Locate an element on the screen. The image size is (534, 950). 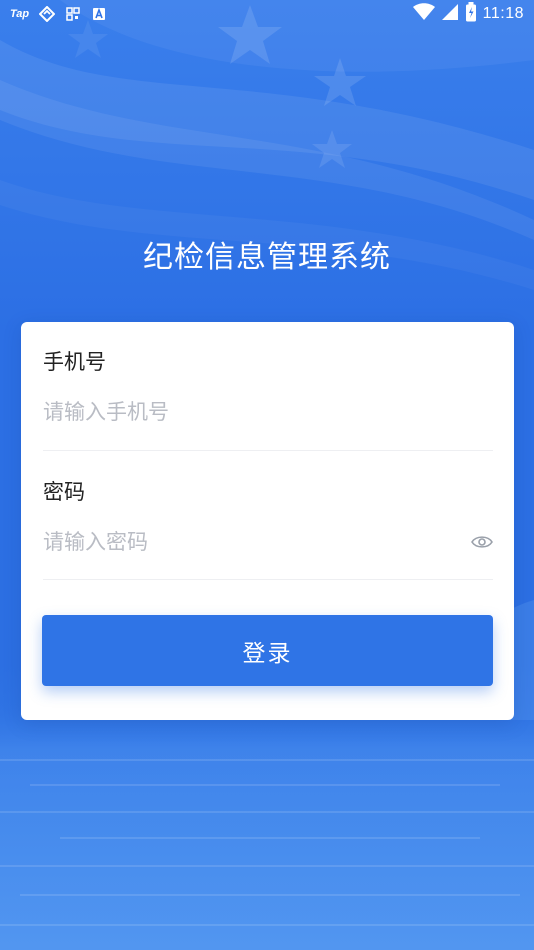
status-time: 11:18 is located at coordinates (503, 13).